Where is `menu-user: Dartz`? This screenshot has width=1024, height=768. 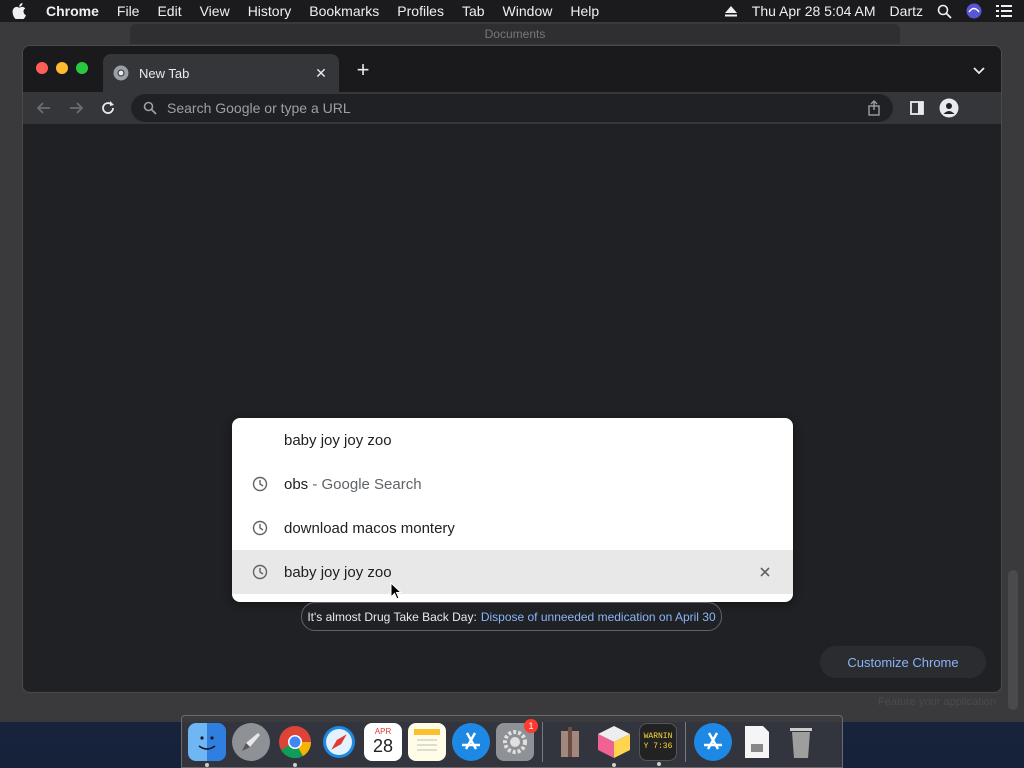
menu-user: Dartz is located at coordinates (906, 11).